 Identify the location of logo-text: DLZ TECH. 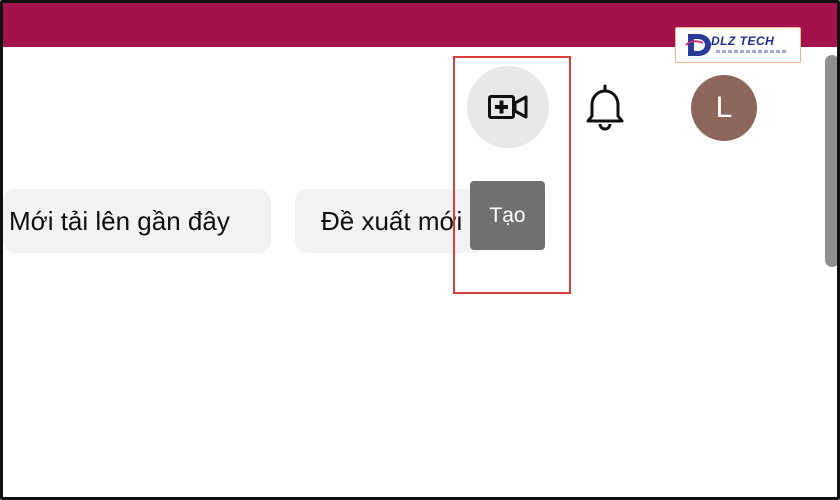
(743, 41).